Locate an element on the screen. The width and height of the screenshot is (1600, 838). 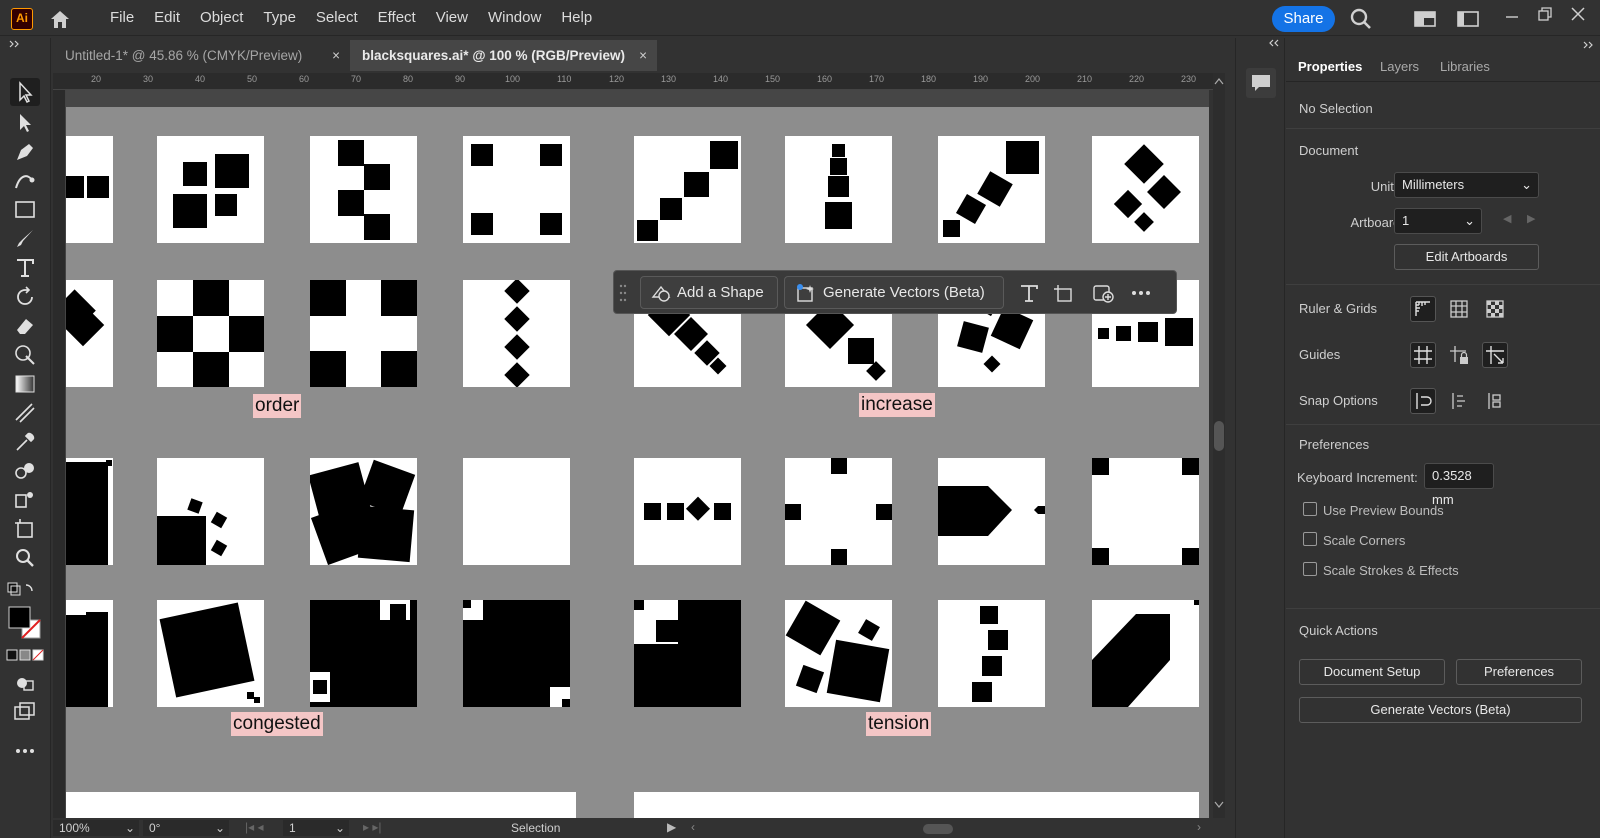
grid-toggle-icon is located at coordinates (1459, 309).